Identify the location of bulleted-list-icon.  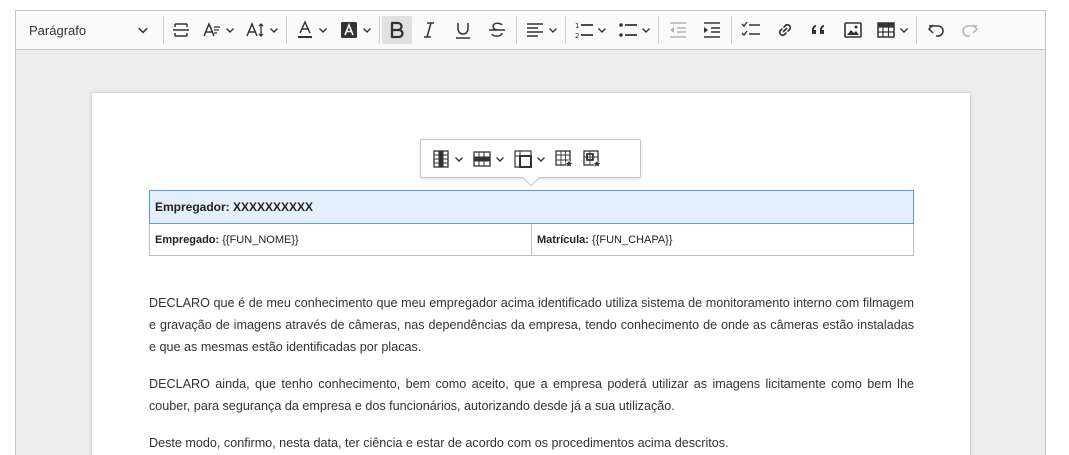
(627, 30).